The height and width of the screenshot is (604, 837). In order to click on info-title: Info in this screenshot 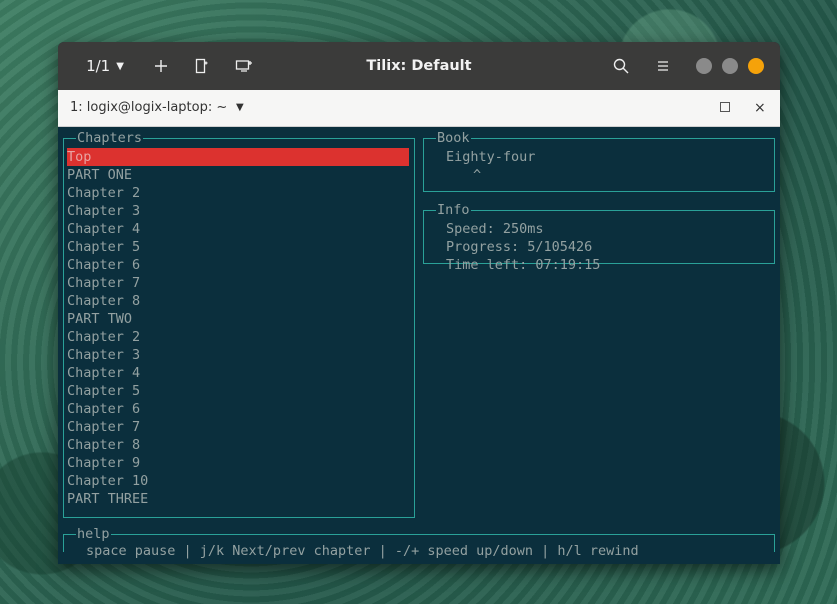, I will do `click(453, 210)`.